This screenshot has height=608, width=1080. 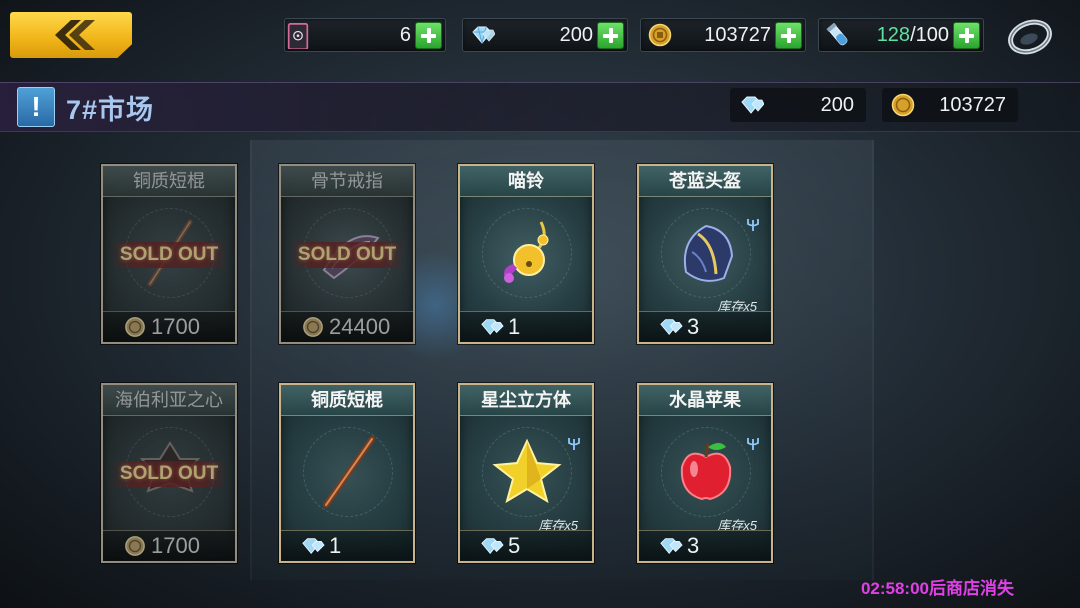 What do you see at coordinates (526, 181) in the screenshot?
I see `item-name: 喵铃` at bounding box center [526, 181].